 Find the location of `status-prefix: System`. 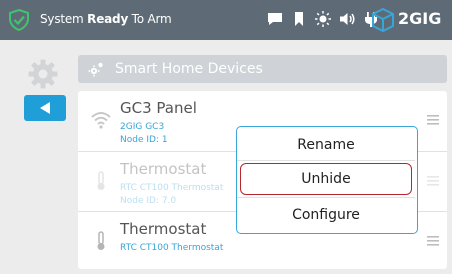

status-prefix: System is located at coordinates (64, 19).